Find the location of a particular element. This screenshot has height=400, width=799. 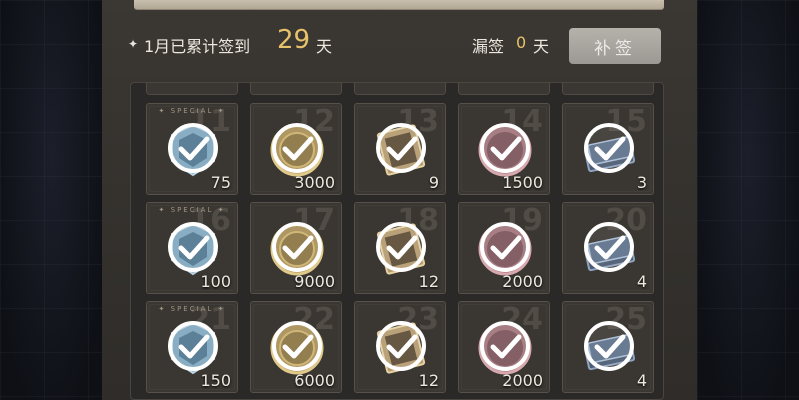

reward-cell-day-18: 18 12 is located at coordinates (400, 248).